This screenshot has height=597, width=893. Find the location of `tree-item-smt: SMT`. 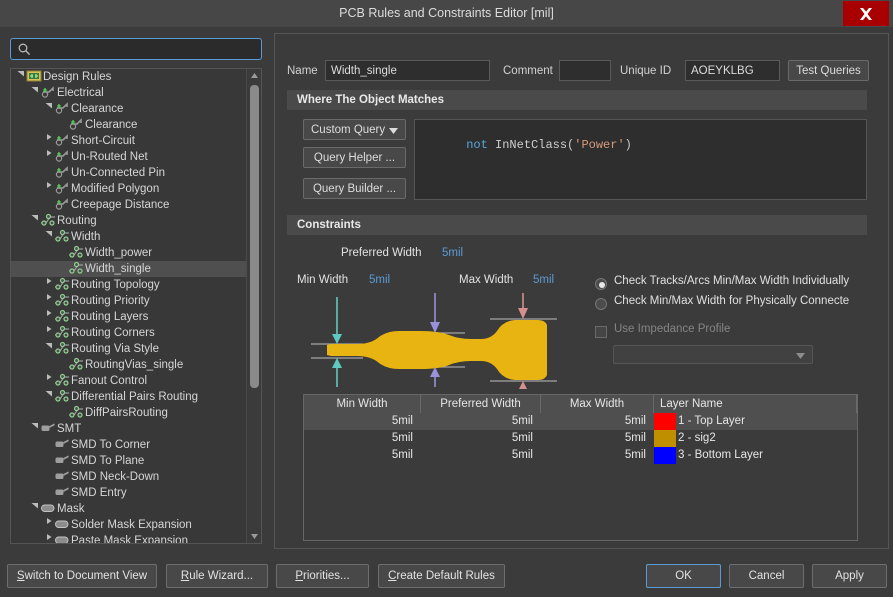

tree-item-smt: SMT is located at coordinates (129, 429).